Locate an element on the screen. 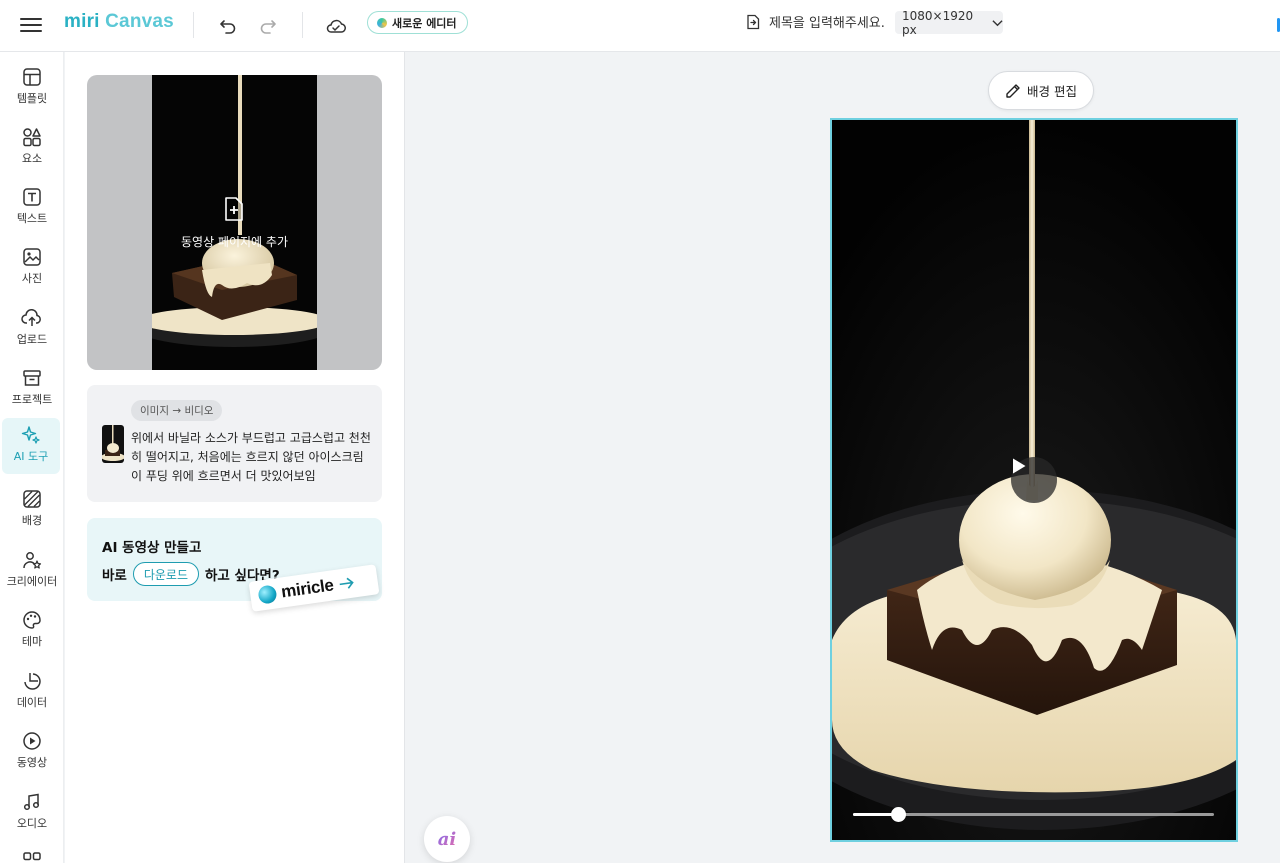 This screenshot has width=1280, height=863. rail-label: 프로젝트 is located at coordinates (32, 399).